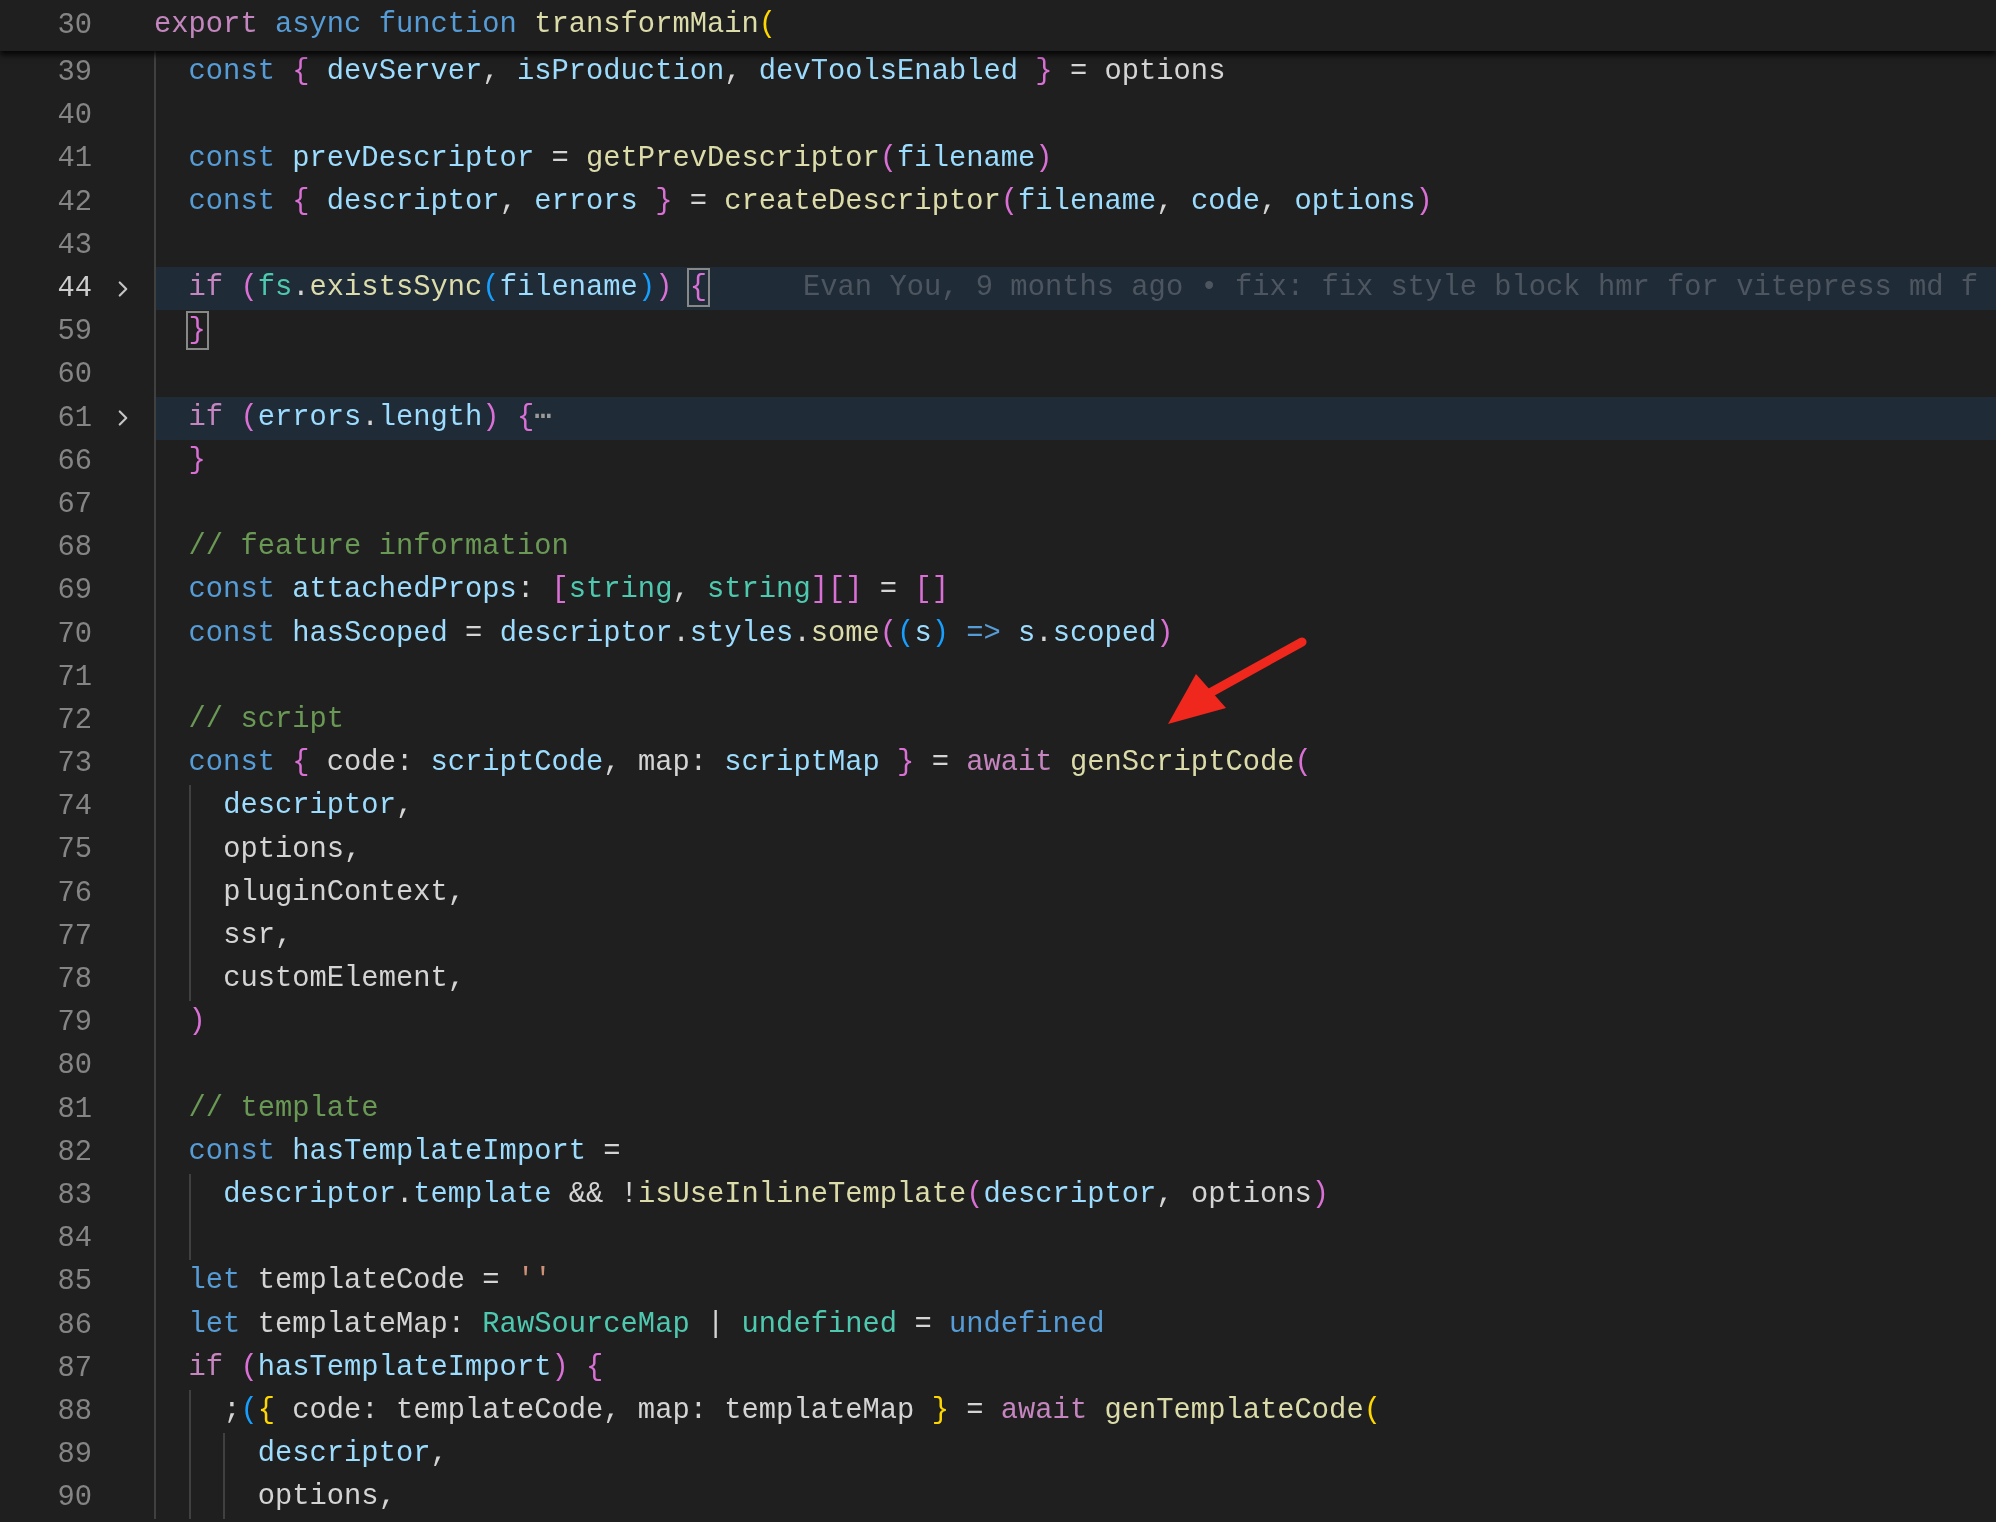 This screenshot has height=1522, width=1996. What do you see at coordinates (74, 202) in the screenshot?
I see `line-number: 42` at bounding box center [74, 202].